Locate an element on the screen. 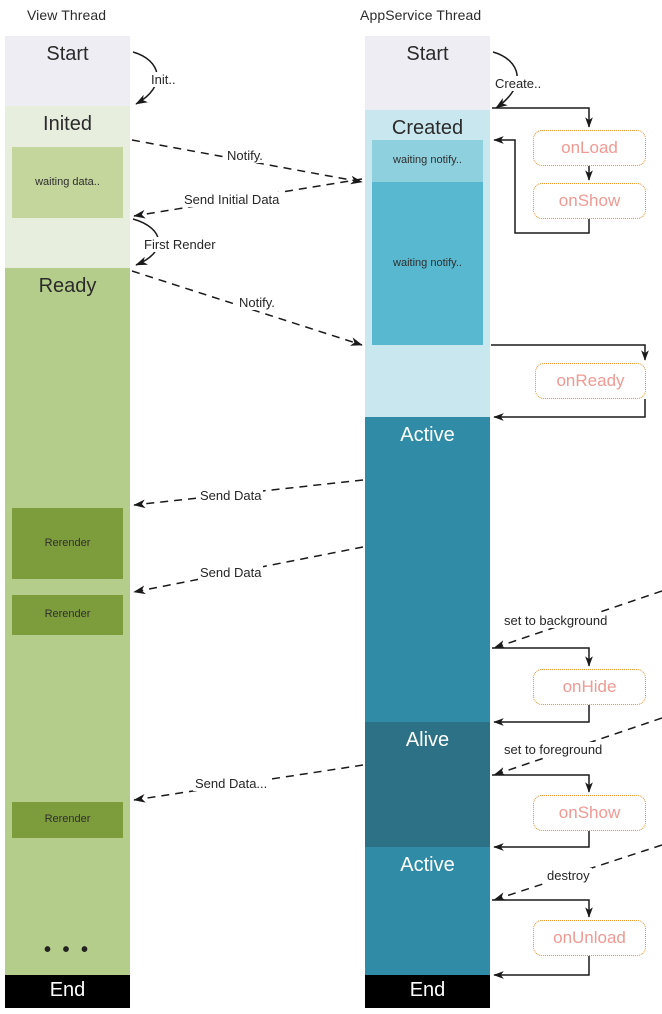 The width and height of the screenshot is (662, 1014). callback-onload: onLoad is located at coordinates (589, 148).